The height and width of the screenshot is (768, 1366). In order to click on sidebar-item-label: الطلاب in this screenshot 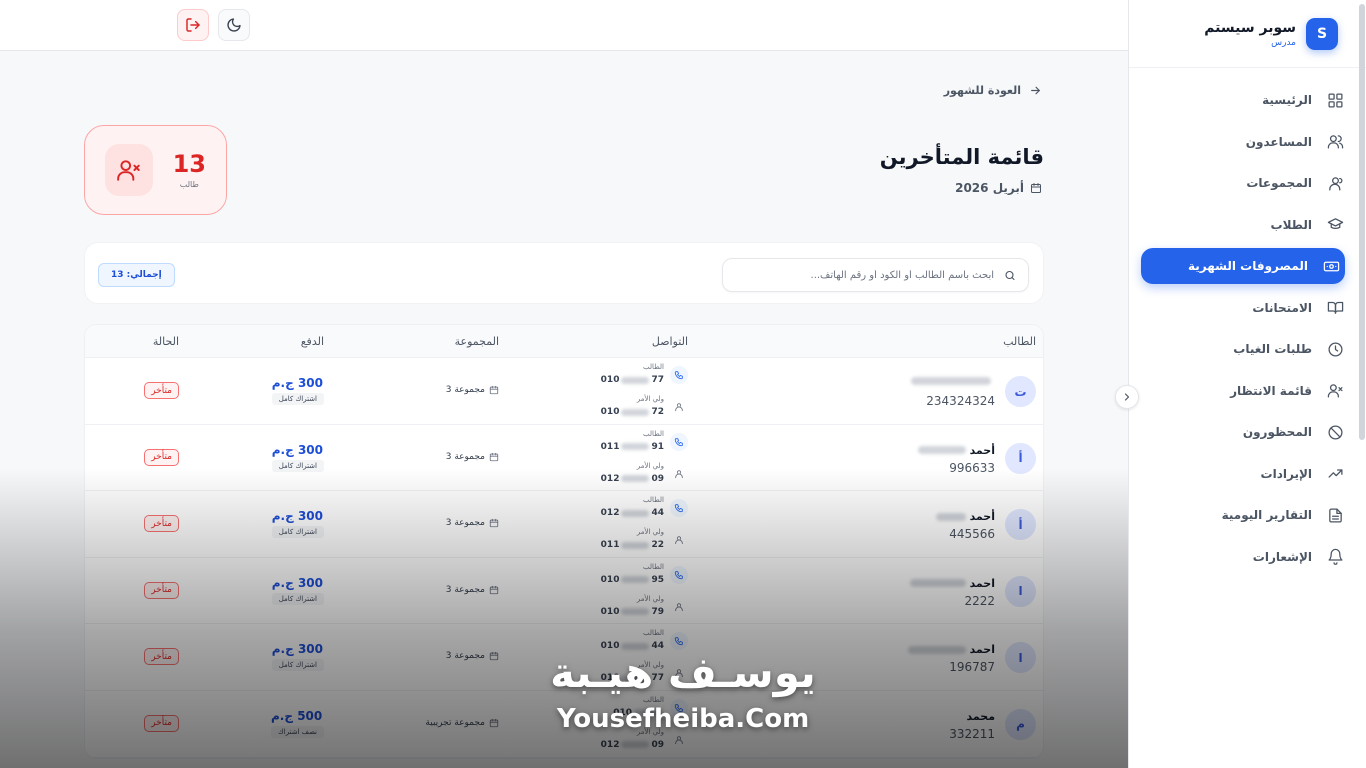, I will do `click(1291, 224)`.